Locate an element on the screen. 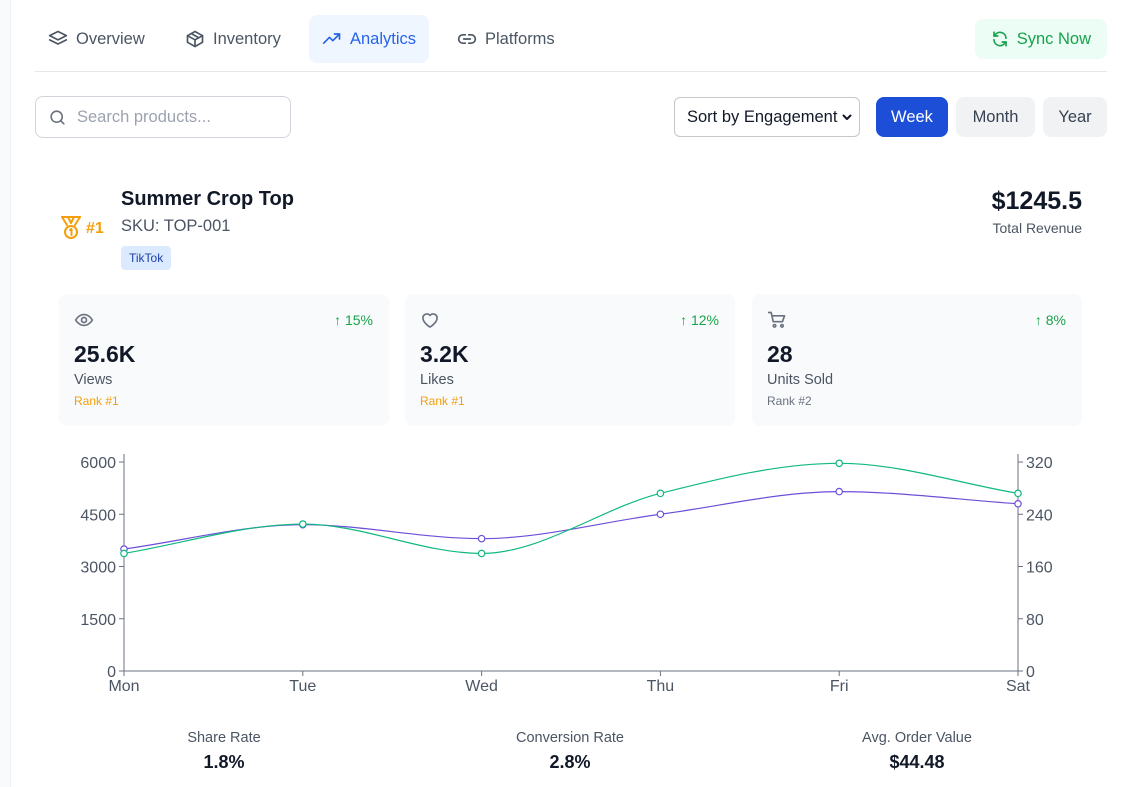 The height and width of the screenshot is (787, 1126). tab-platforms: Platforms is located at coordinates (506, 39).